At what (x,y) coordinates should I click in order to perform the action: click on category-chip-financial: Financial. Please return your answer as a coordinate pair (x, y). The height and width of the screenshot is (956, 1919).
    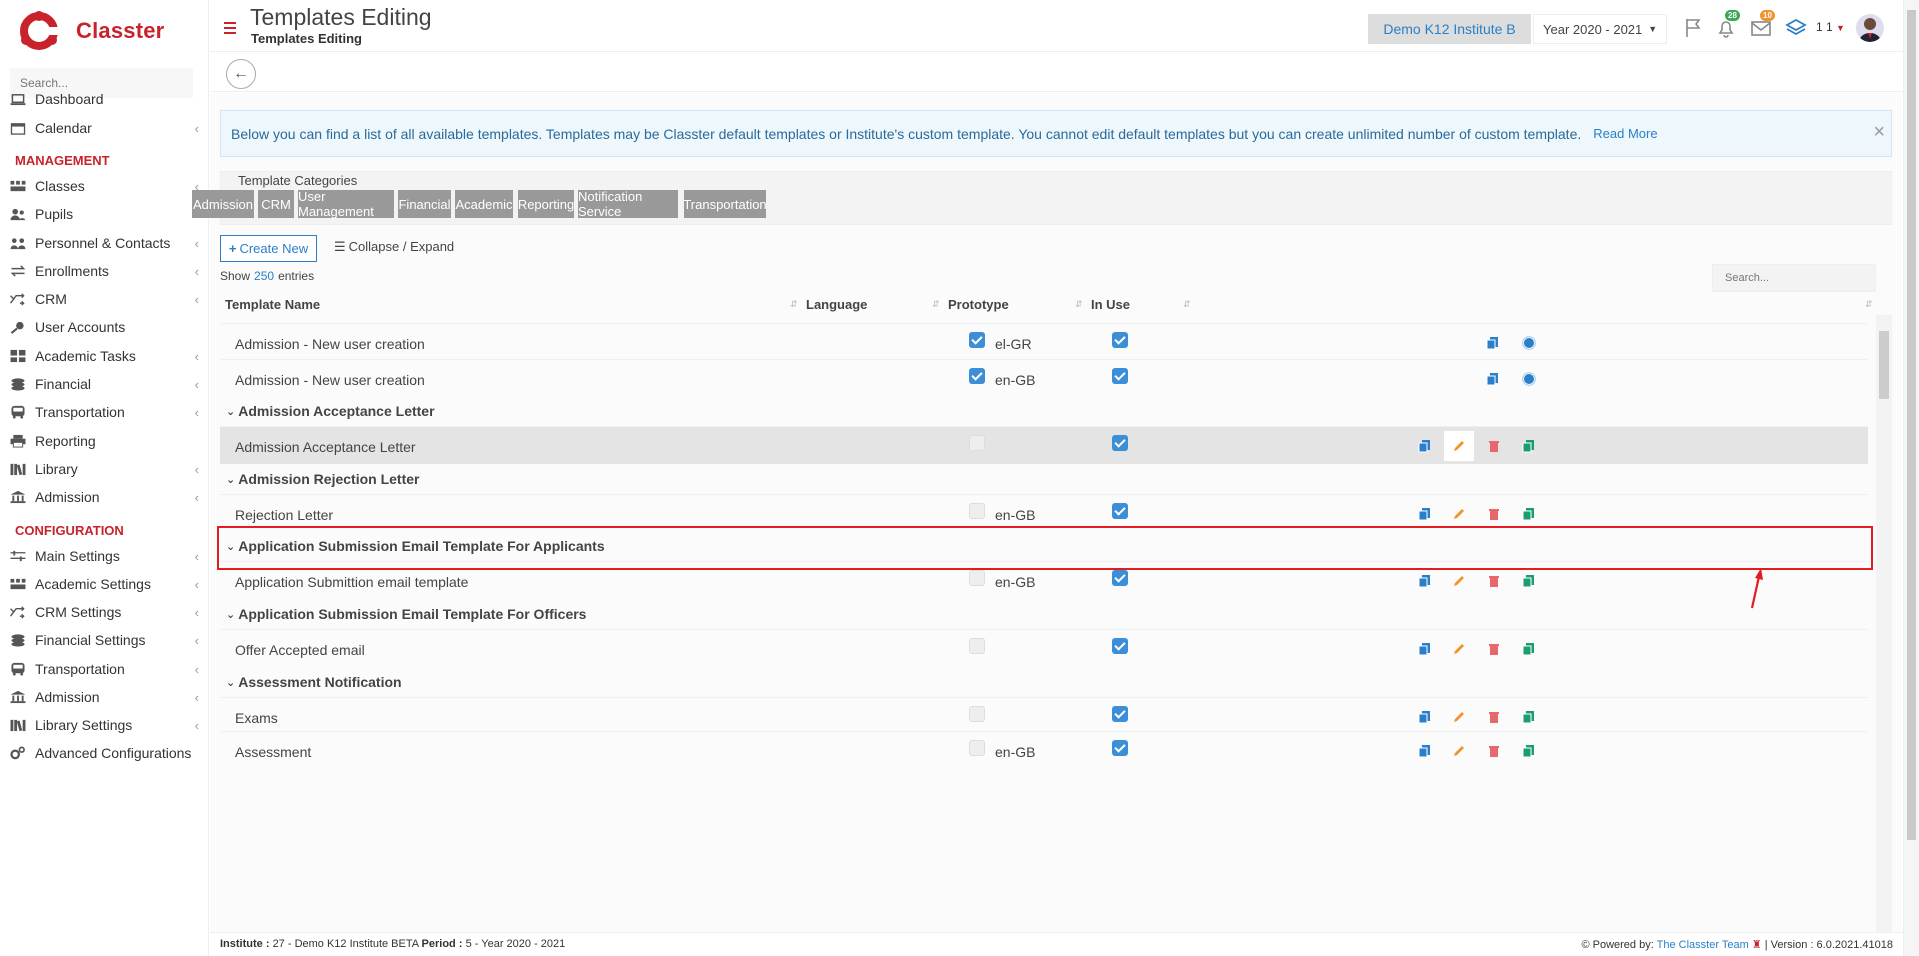
    Looking at the image, I should click on (424, 204).